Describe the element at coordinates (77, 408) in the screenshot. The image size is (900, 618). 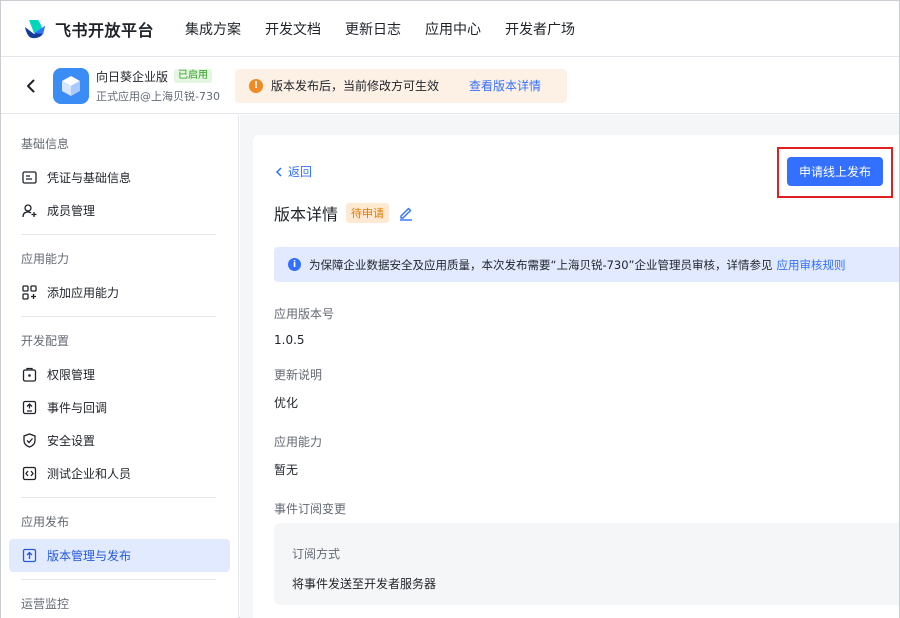
I see `sidebar-item-label: 事件与回调` at that location.